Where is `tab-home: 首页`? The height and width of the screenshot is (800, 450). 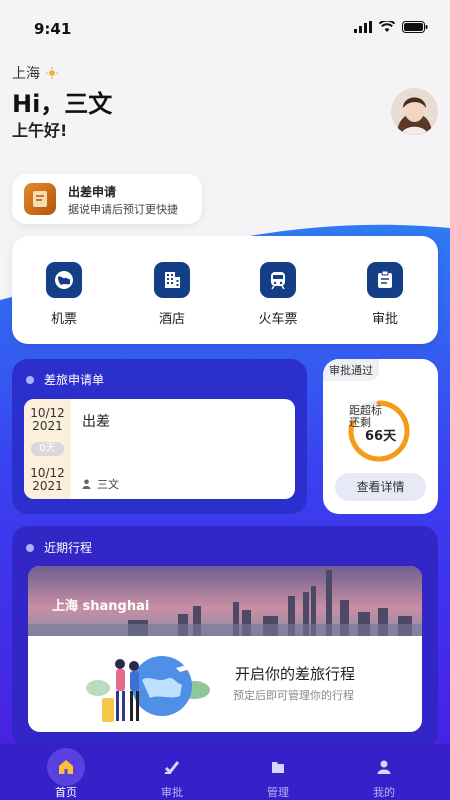 tab-home: 首页 is located at coordinates (66, 776).